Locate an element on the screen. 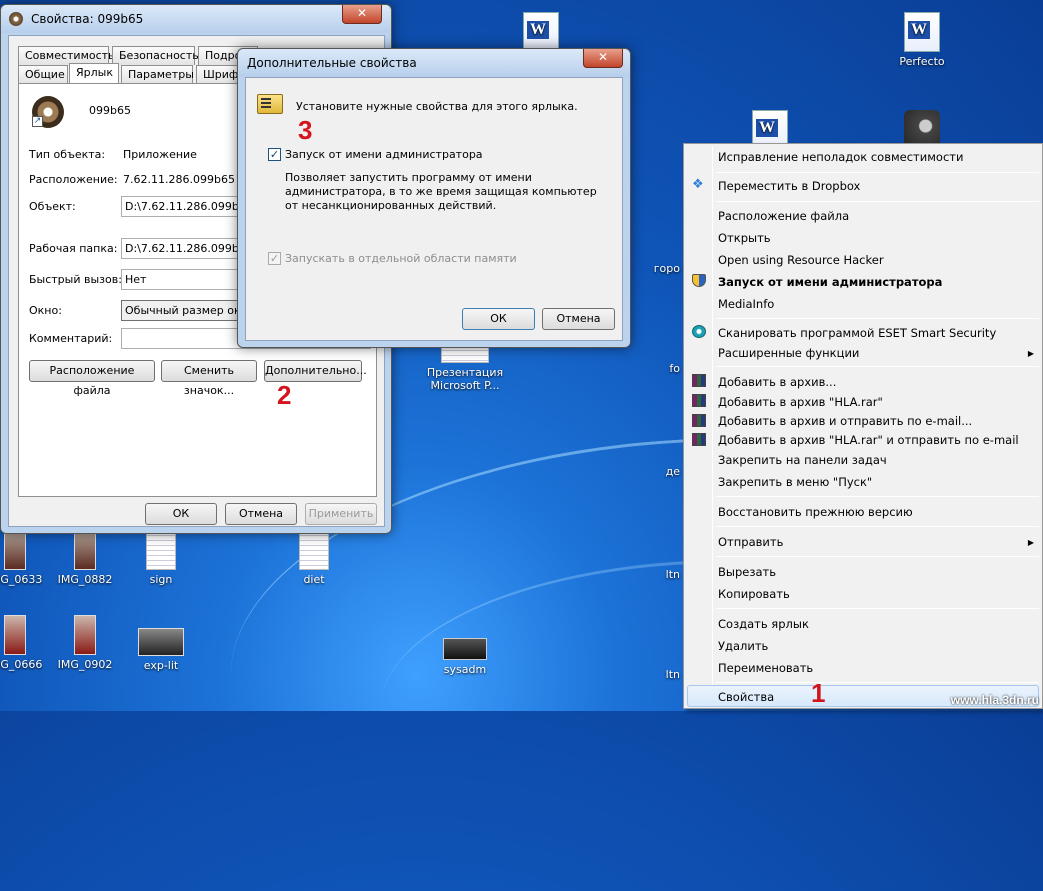 This screenshot has width=1043, height=891. desktop-icon-label: IMG_0633 is located at coordinates (21, 579).